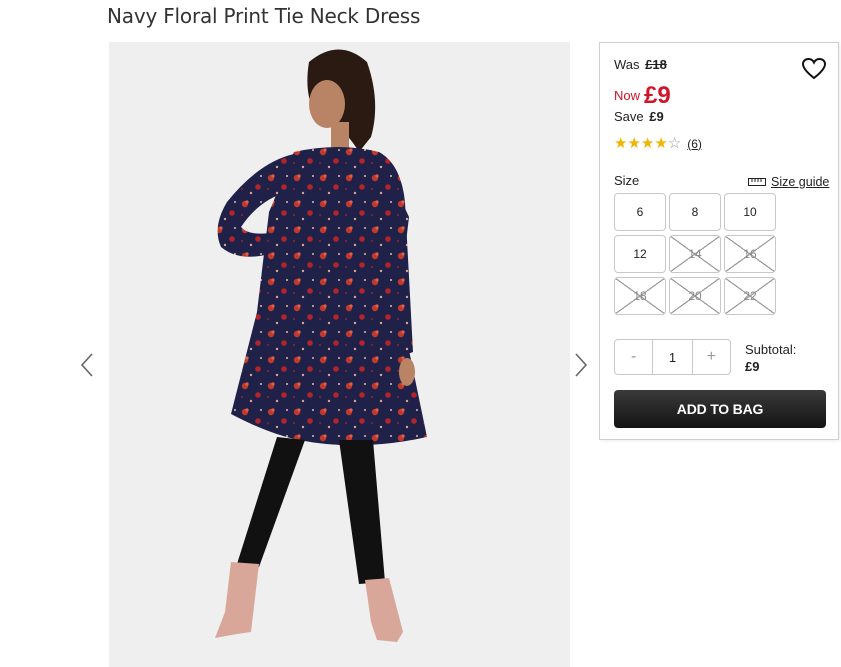 This screenshot has width=841, height=667. I want to click on save-amount-value: £9, so click(656, 116).